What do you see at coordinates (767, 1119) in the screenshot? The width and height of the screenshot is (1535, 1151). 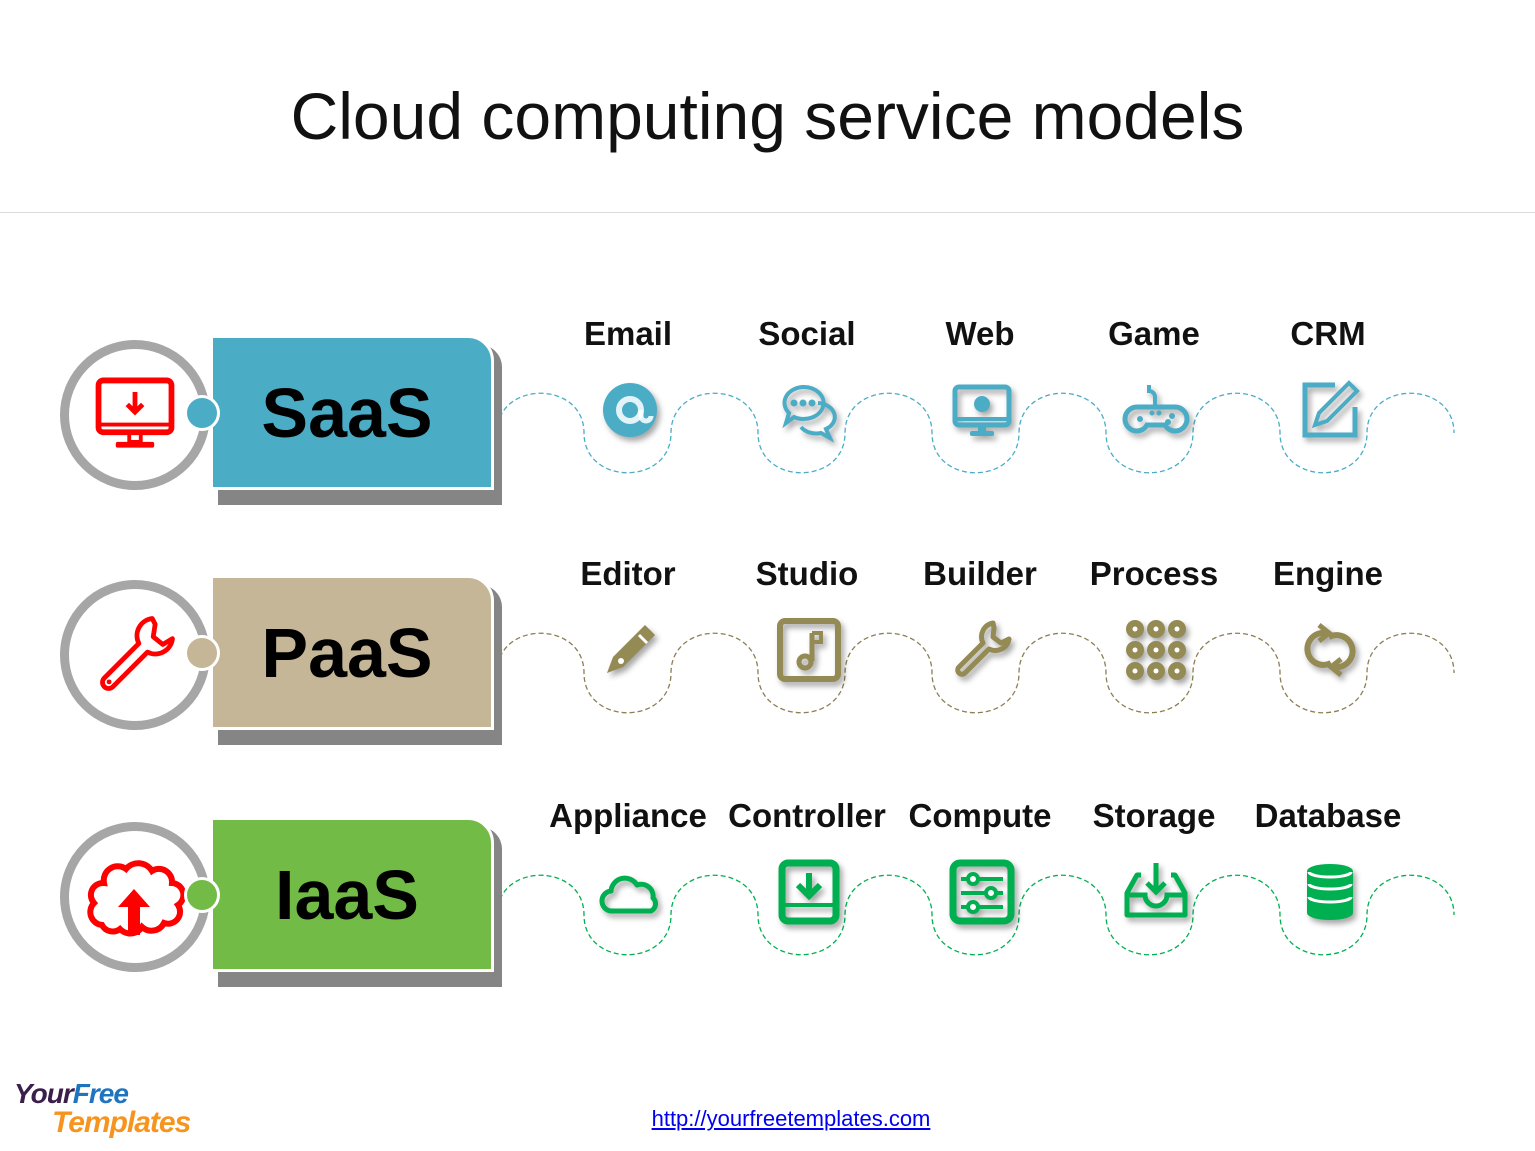 I see `footer-link: http://yourfreetemplates.com` at bounding box center [767, 1119].